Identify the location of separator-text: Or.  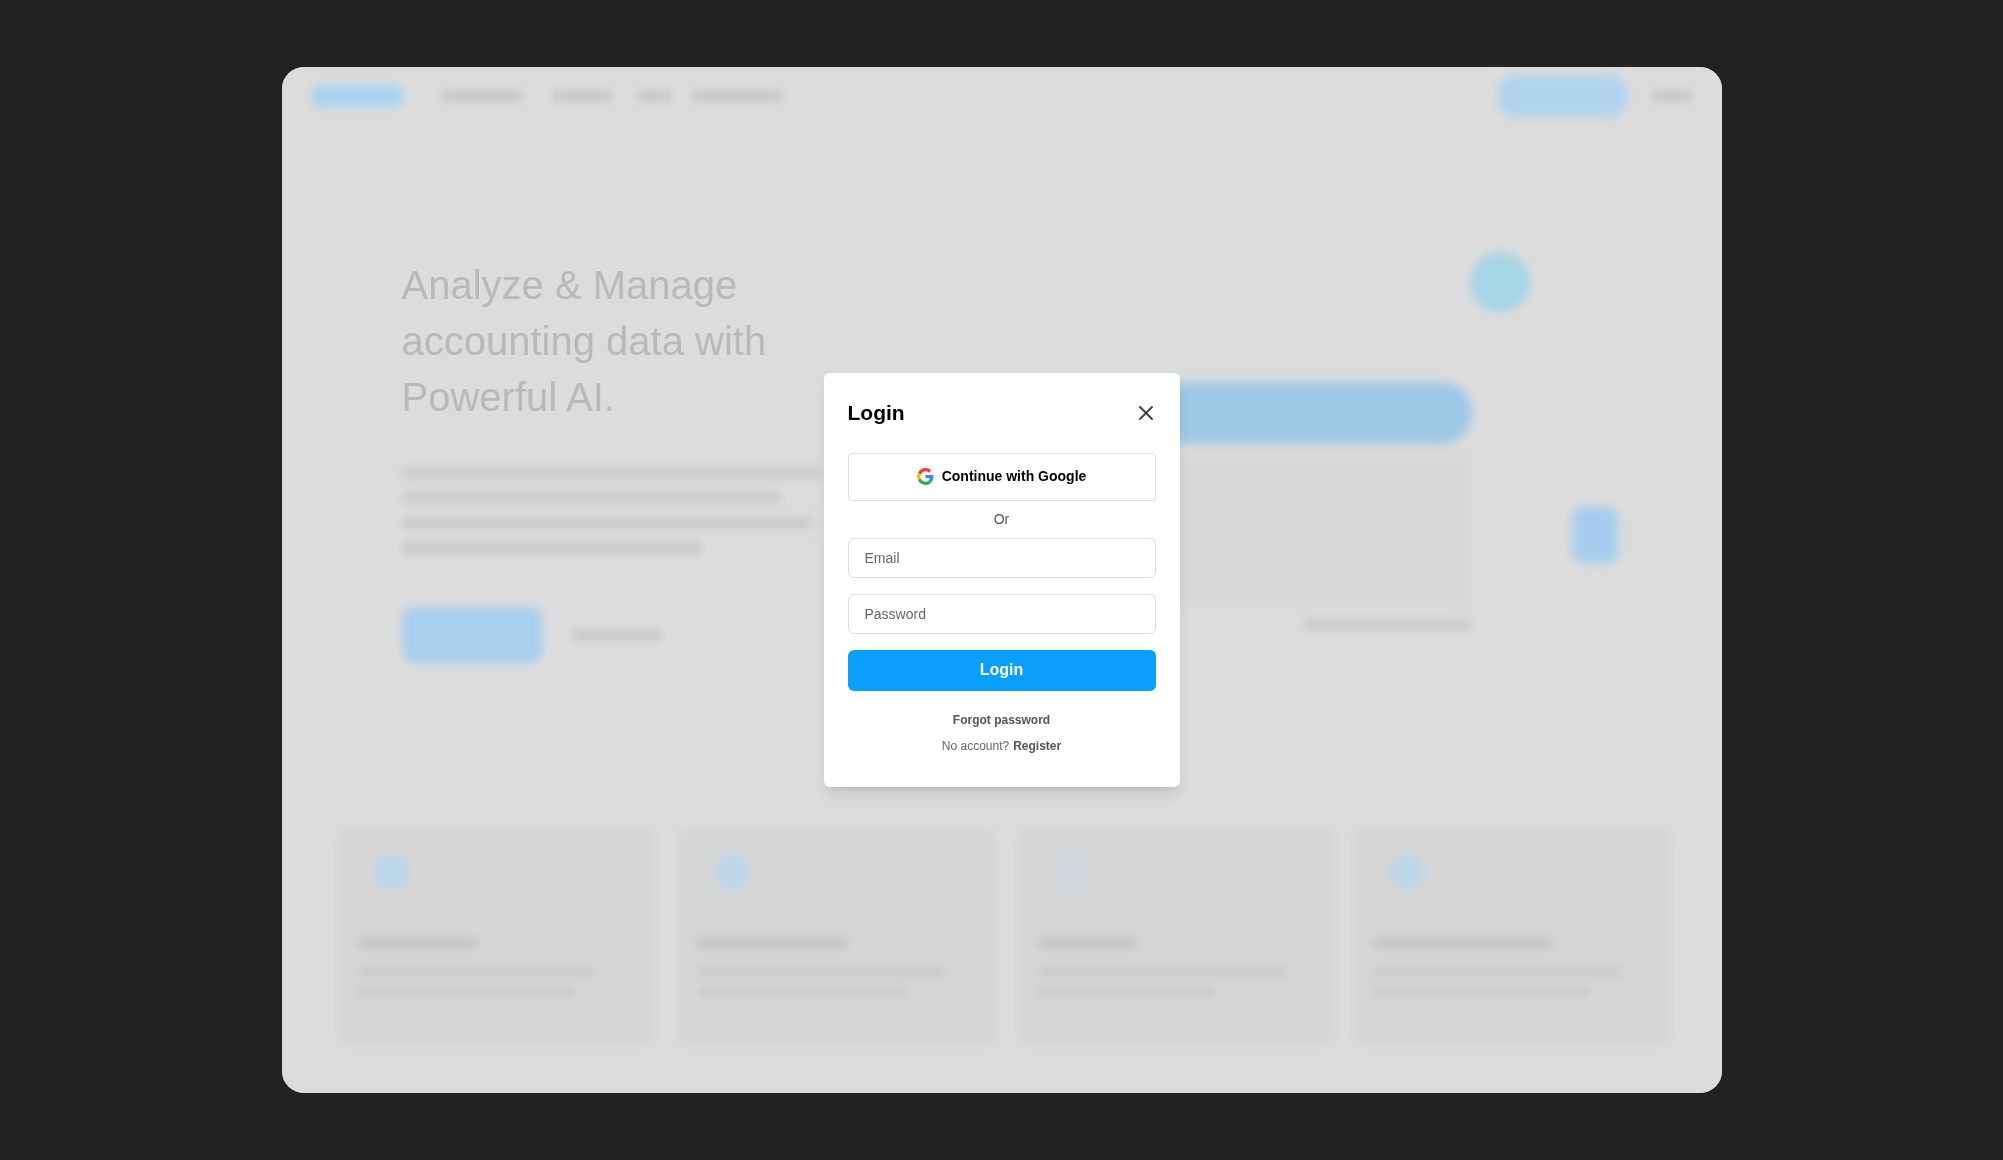
(1001, 519).